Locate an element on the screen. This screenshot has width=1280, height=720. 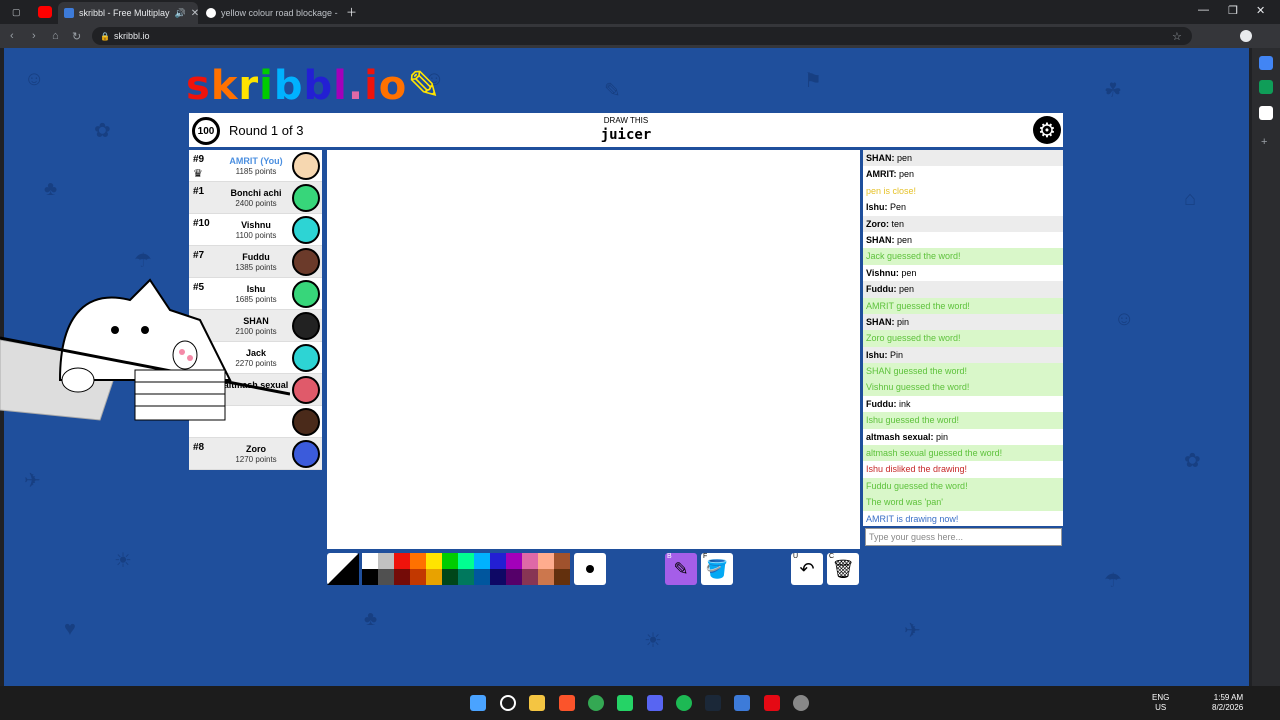
app-icon is located at coordinates (801, 703).